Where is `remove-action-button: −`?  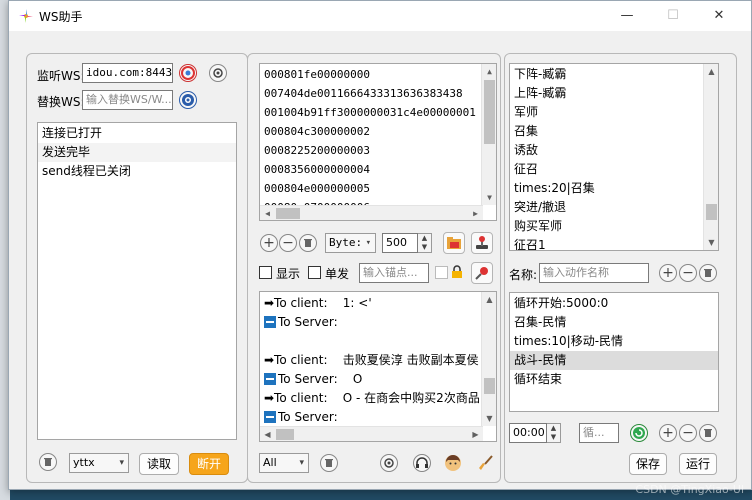
remove-action-button: − is located at coordinates (688, 273).